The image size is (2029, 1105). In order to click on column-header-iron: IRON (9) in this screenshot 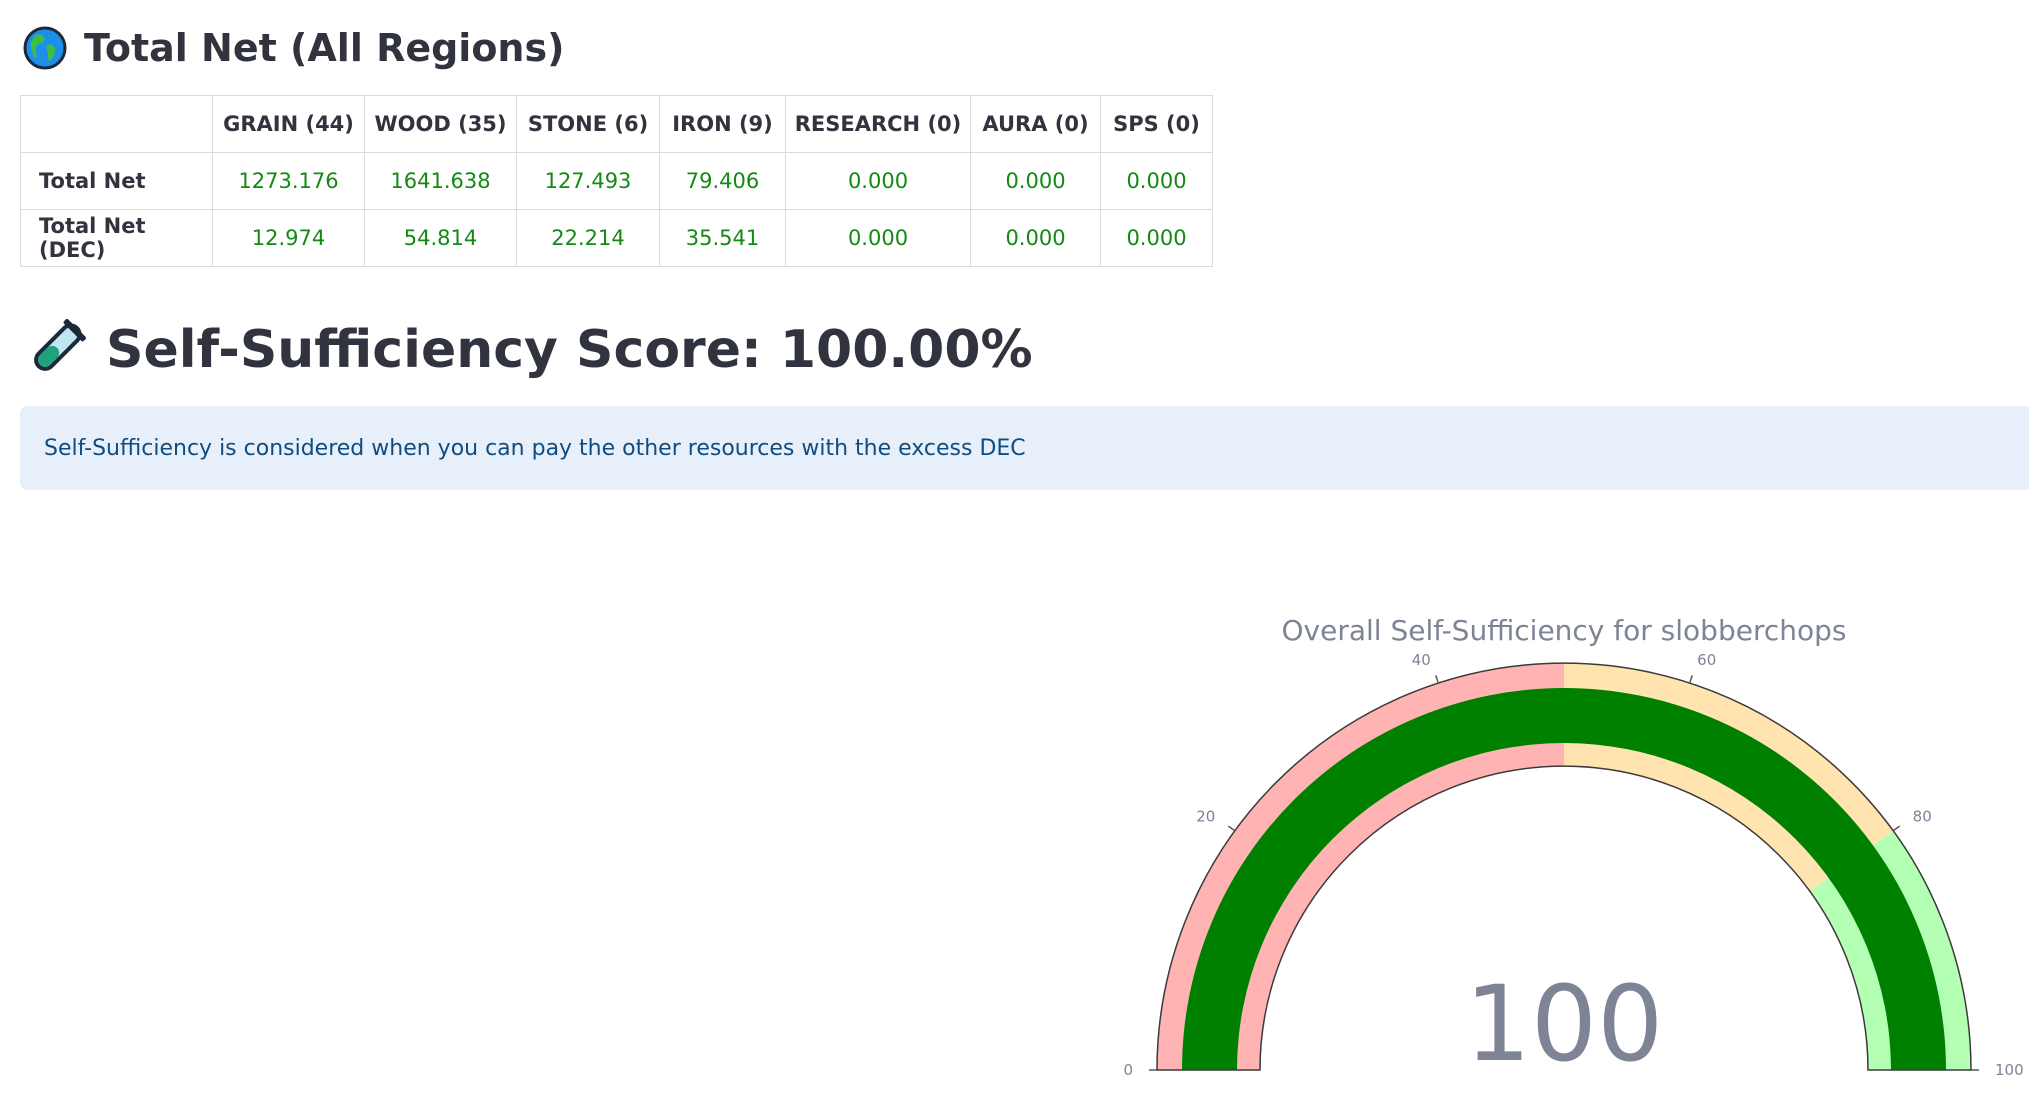, I will do `click(722, 124)`.